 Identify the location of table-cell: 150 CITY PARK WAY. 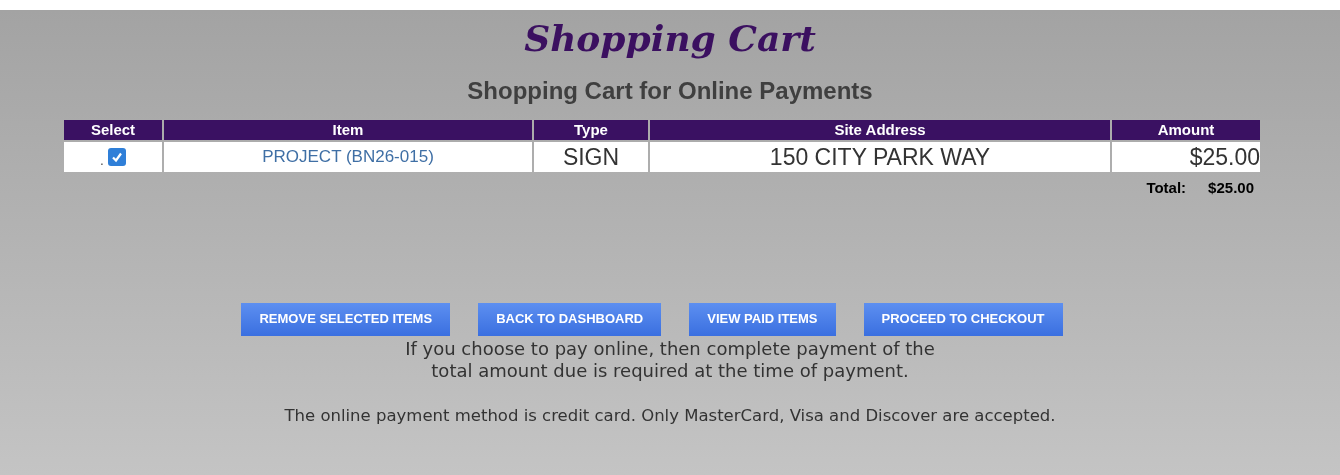
(880, 157).